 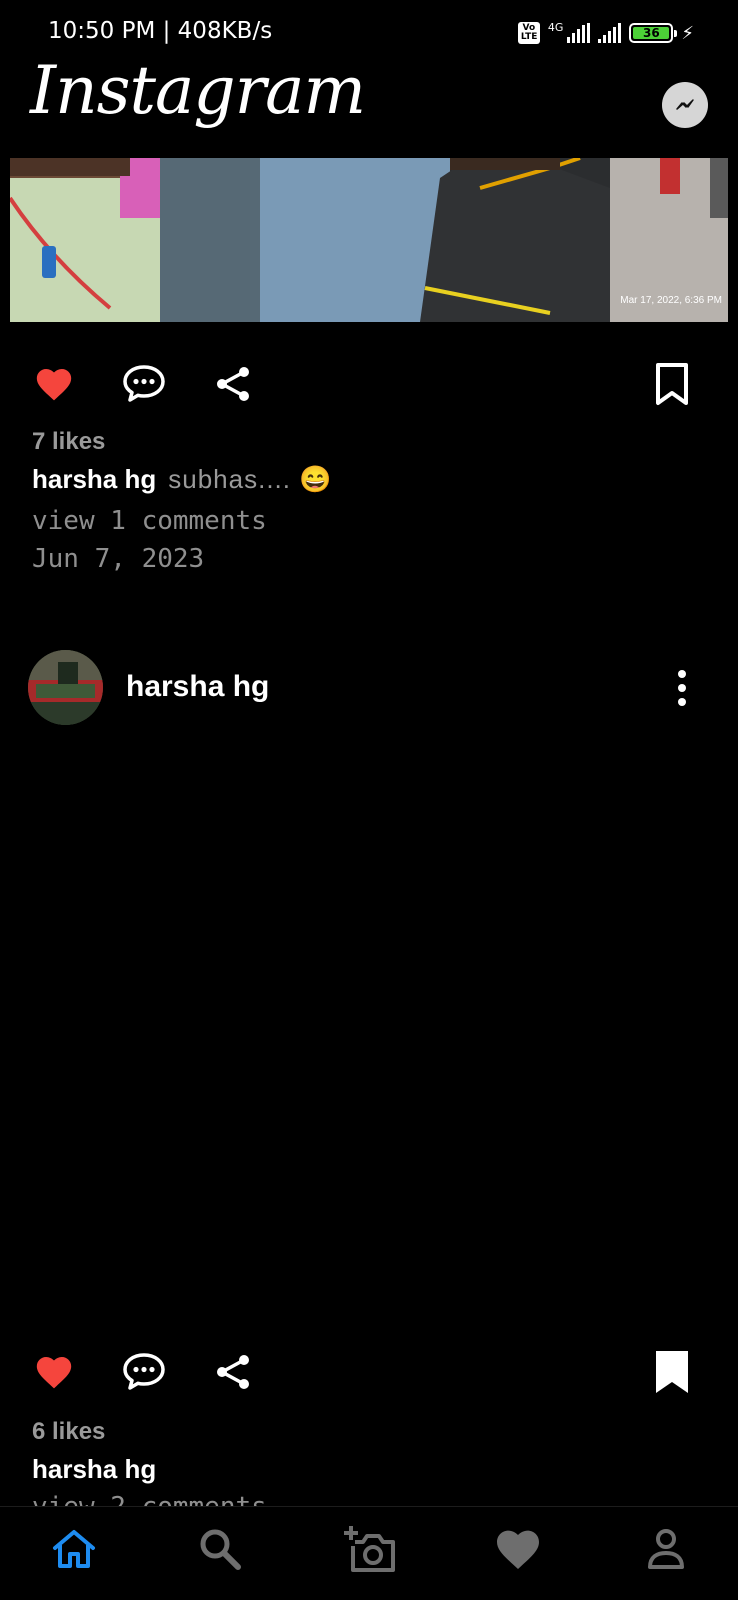 What do you see at coordinates (685, 105) in the screenshot?
I see `messenger-icon` at bounding box center [685, 105].